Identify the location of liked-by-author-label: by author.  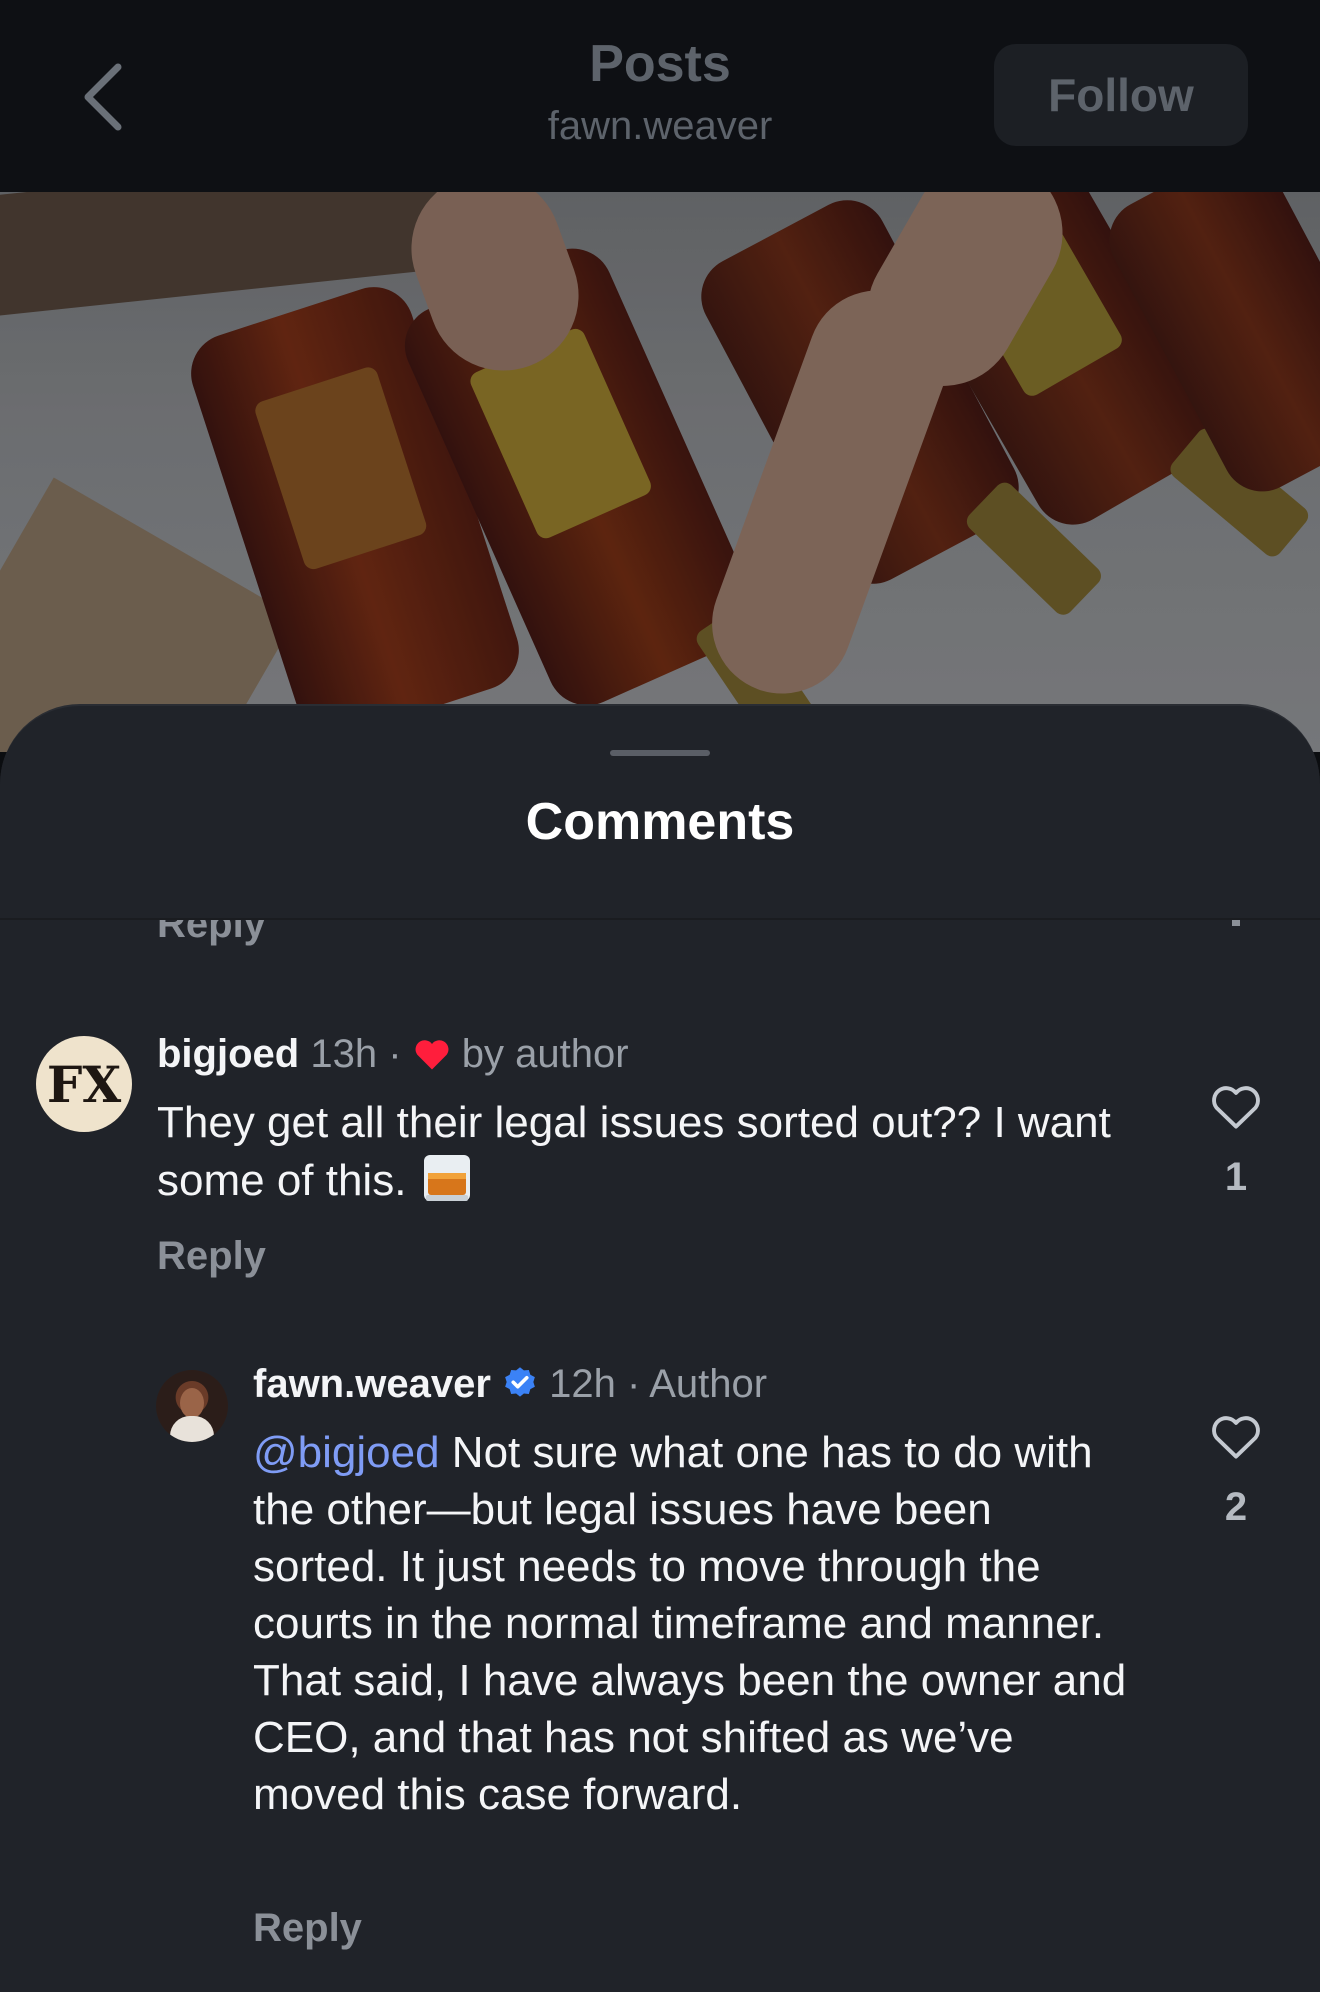
(545, 1054).